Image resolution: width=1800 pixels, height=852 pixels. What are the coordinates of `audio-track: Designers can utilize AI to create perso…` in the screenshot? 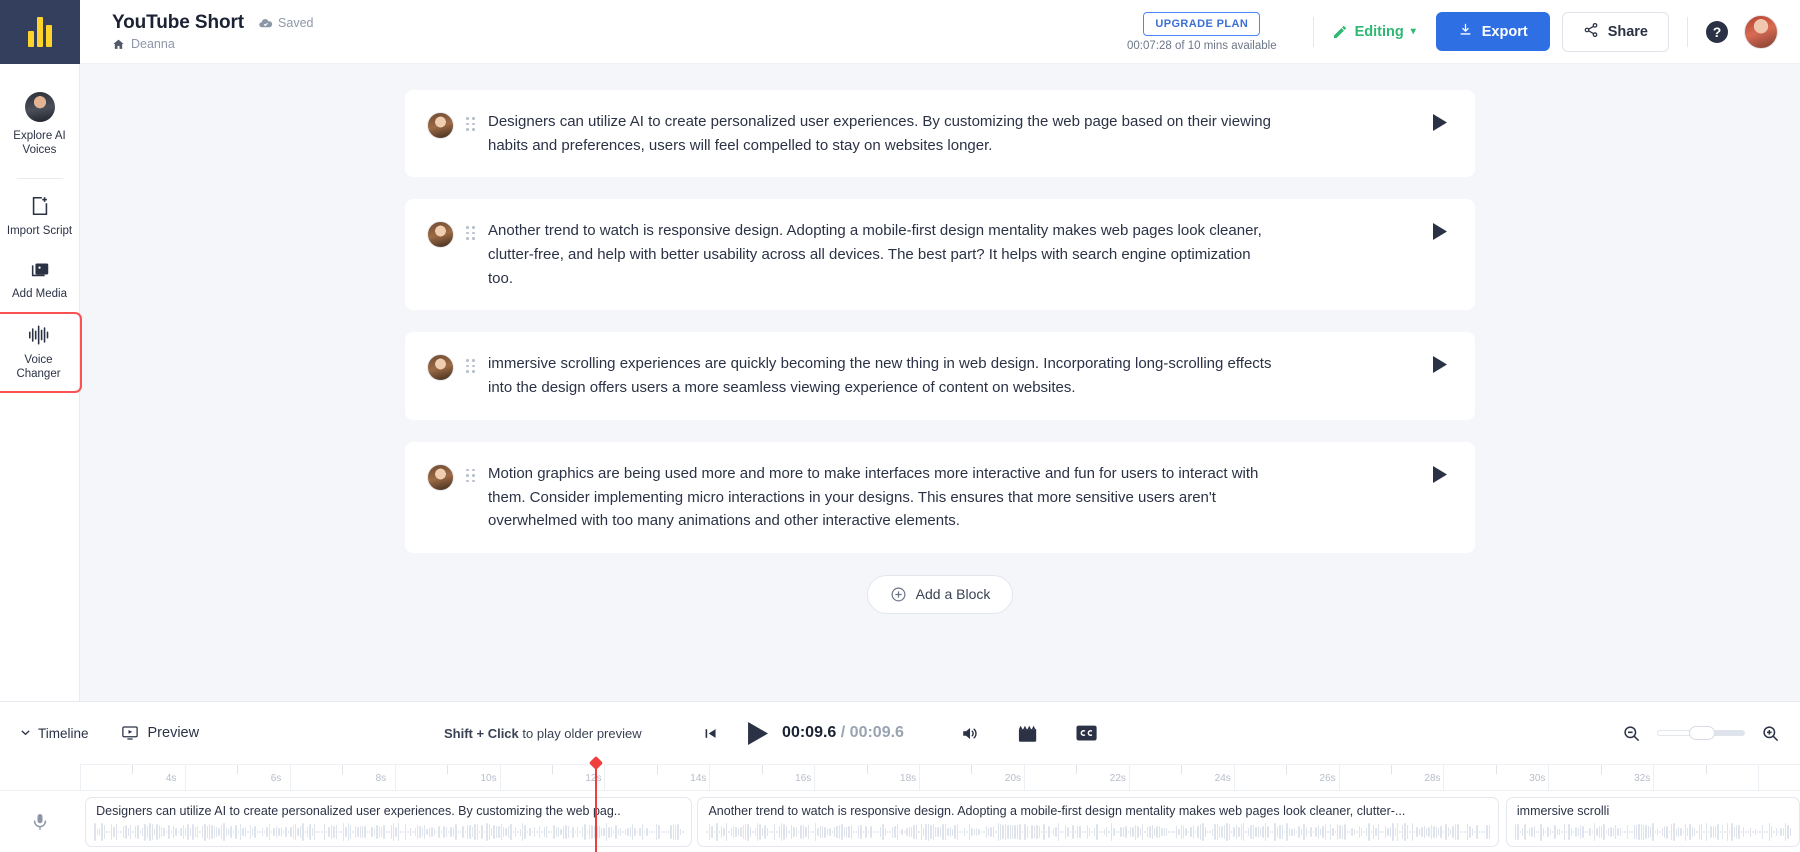 It's located at (940, 821).